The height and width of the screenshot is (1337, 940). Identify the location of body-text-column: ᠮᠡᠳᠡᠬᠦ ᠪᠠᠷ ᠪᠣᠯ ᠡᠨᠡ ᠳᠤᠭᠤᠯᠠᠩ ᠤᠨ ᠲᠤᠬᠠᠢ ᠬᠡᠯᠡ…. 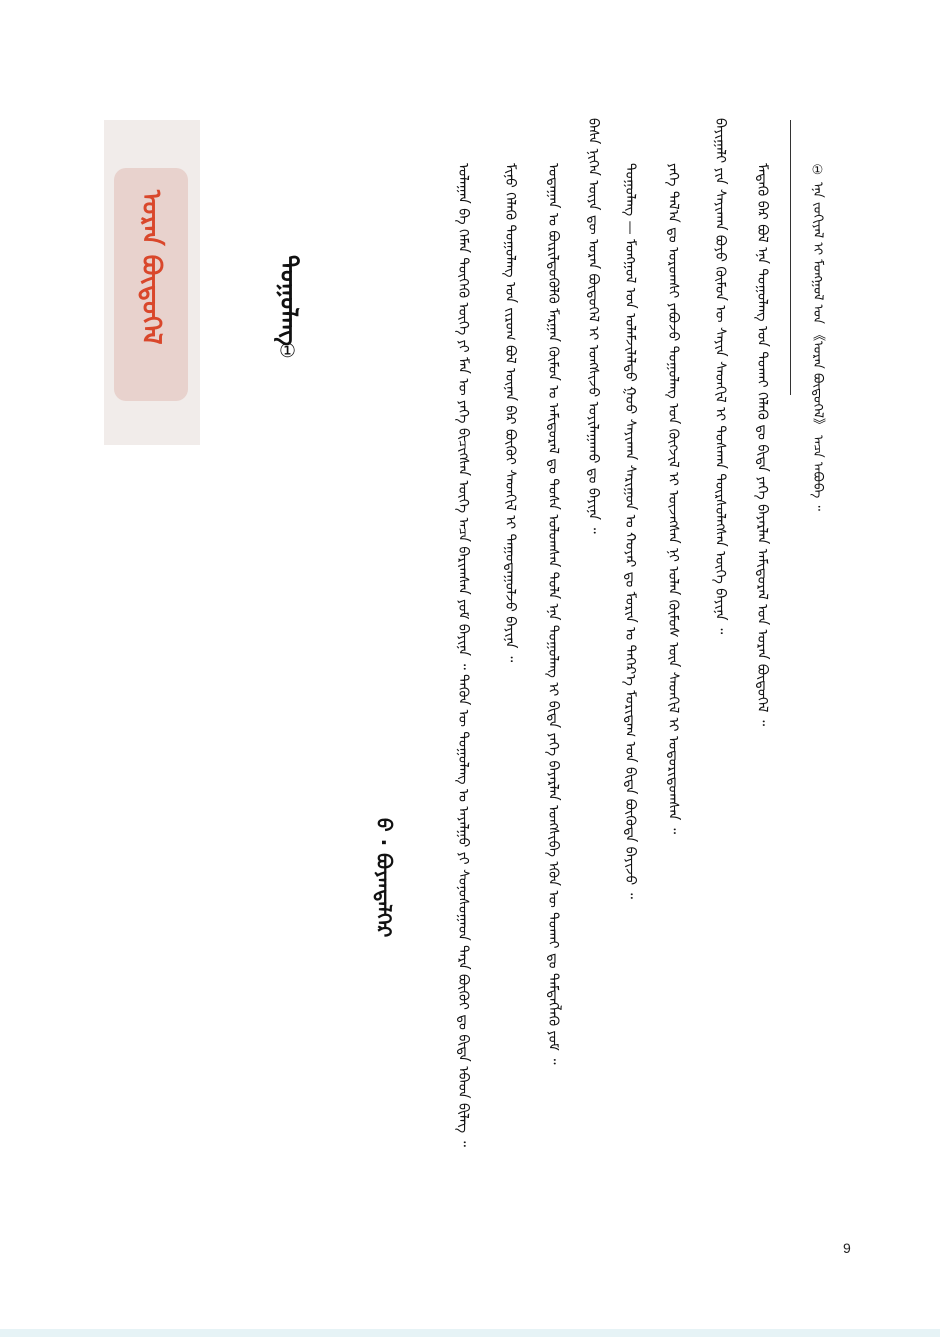
(762, 444).